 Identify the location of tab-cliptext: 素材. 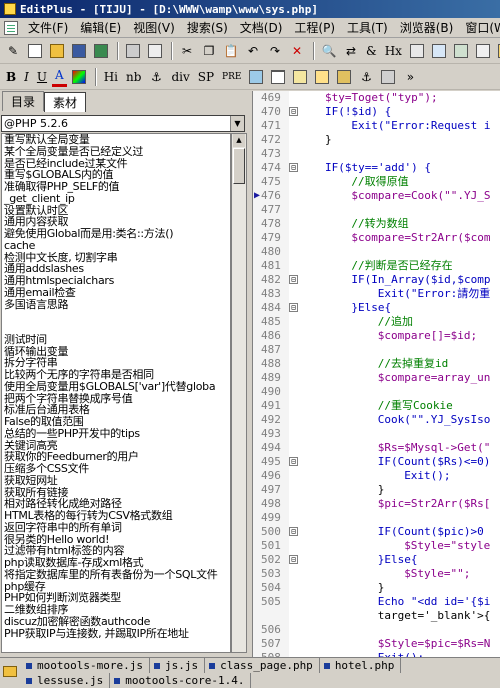
(65, 102).